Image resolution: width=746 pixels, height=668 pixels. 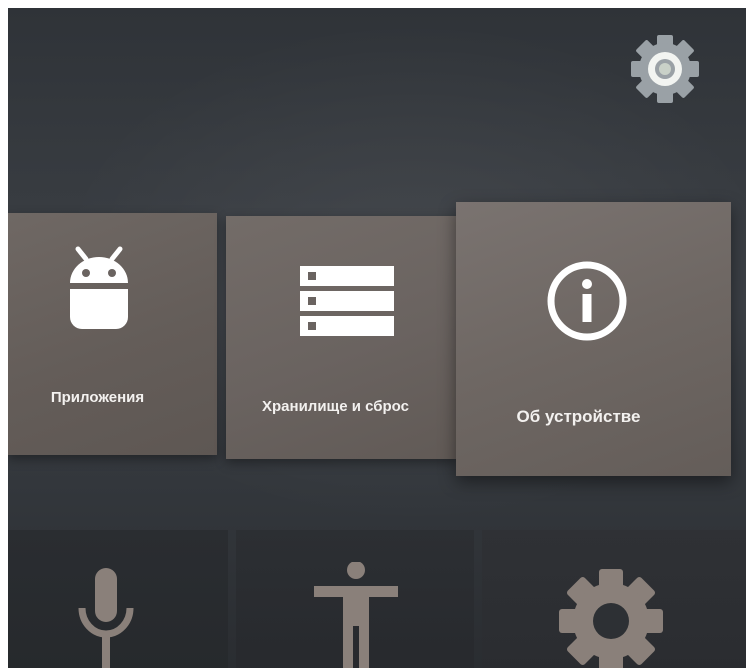 What do you see at coordinates (341, 337) in the screenshot?
I see `storage-reset-card: Хранилище и сброс` at bounding box center [341, 337].